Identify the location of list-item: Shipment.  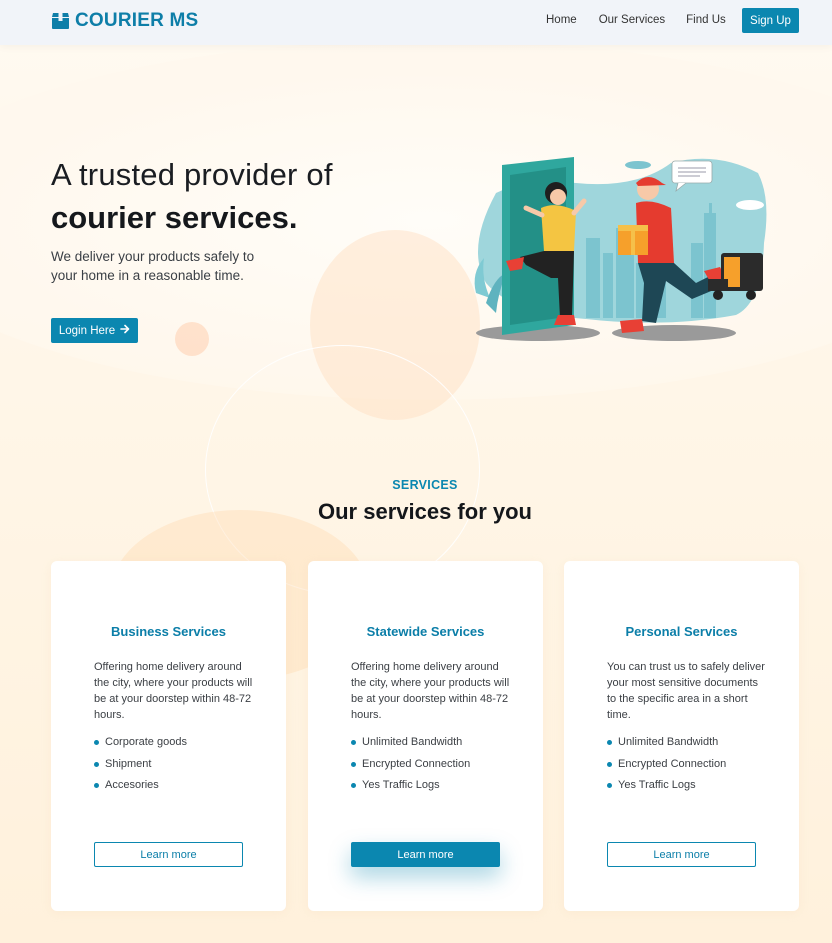
(140, 768).